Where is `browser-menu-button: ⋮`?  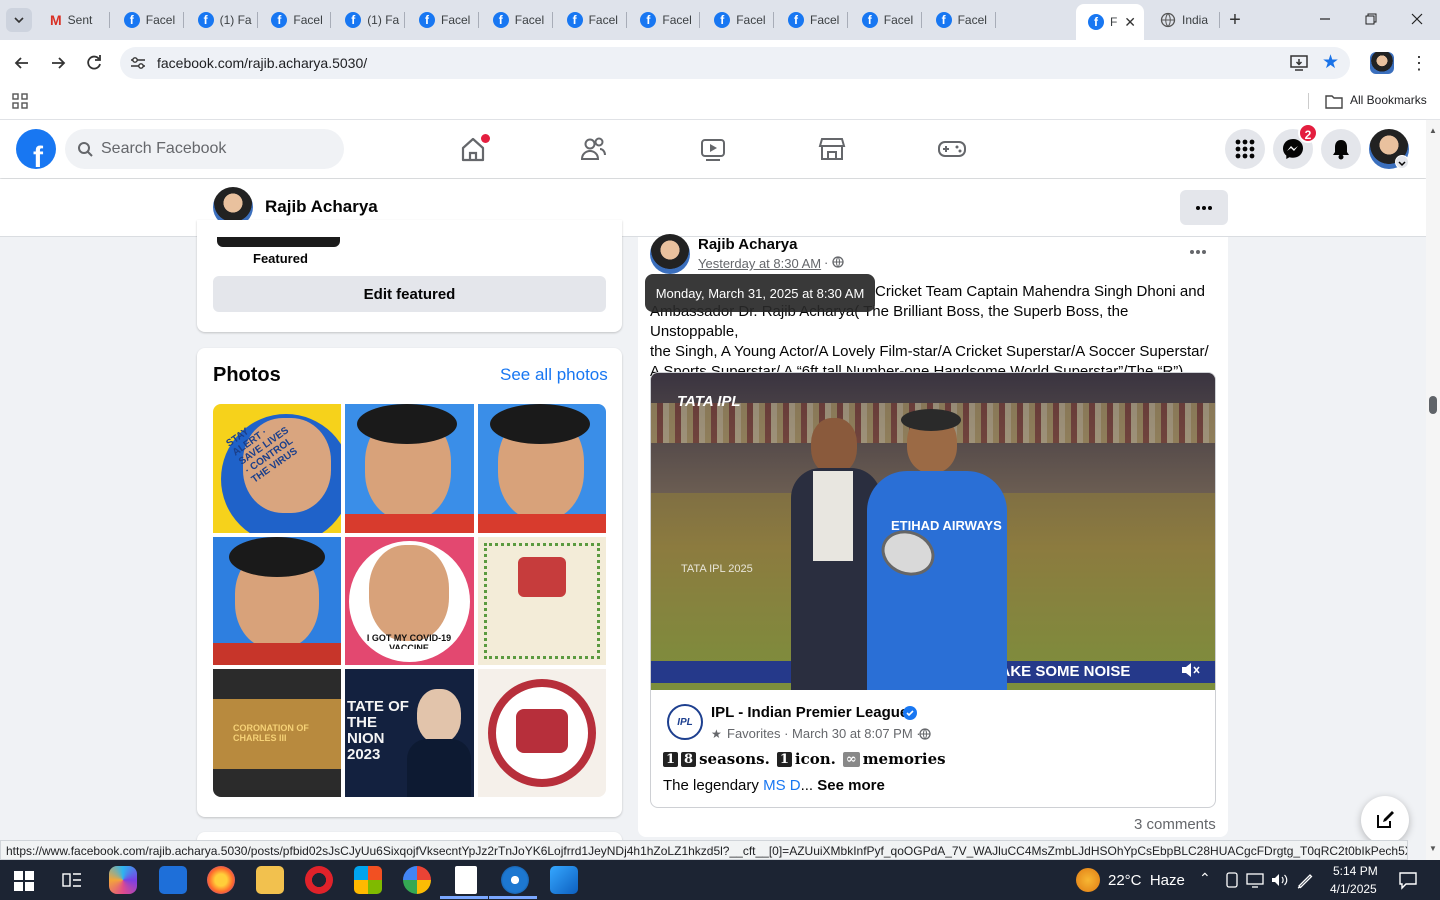 browser-menu-button: ⋮ is located at coordinates (1419, 63).